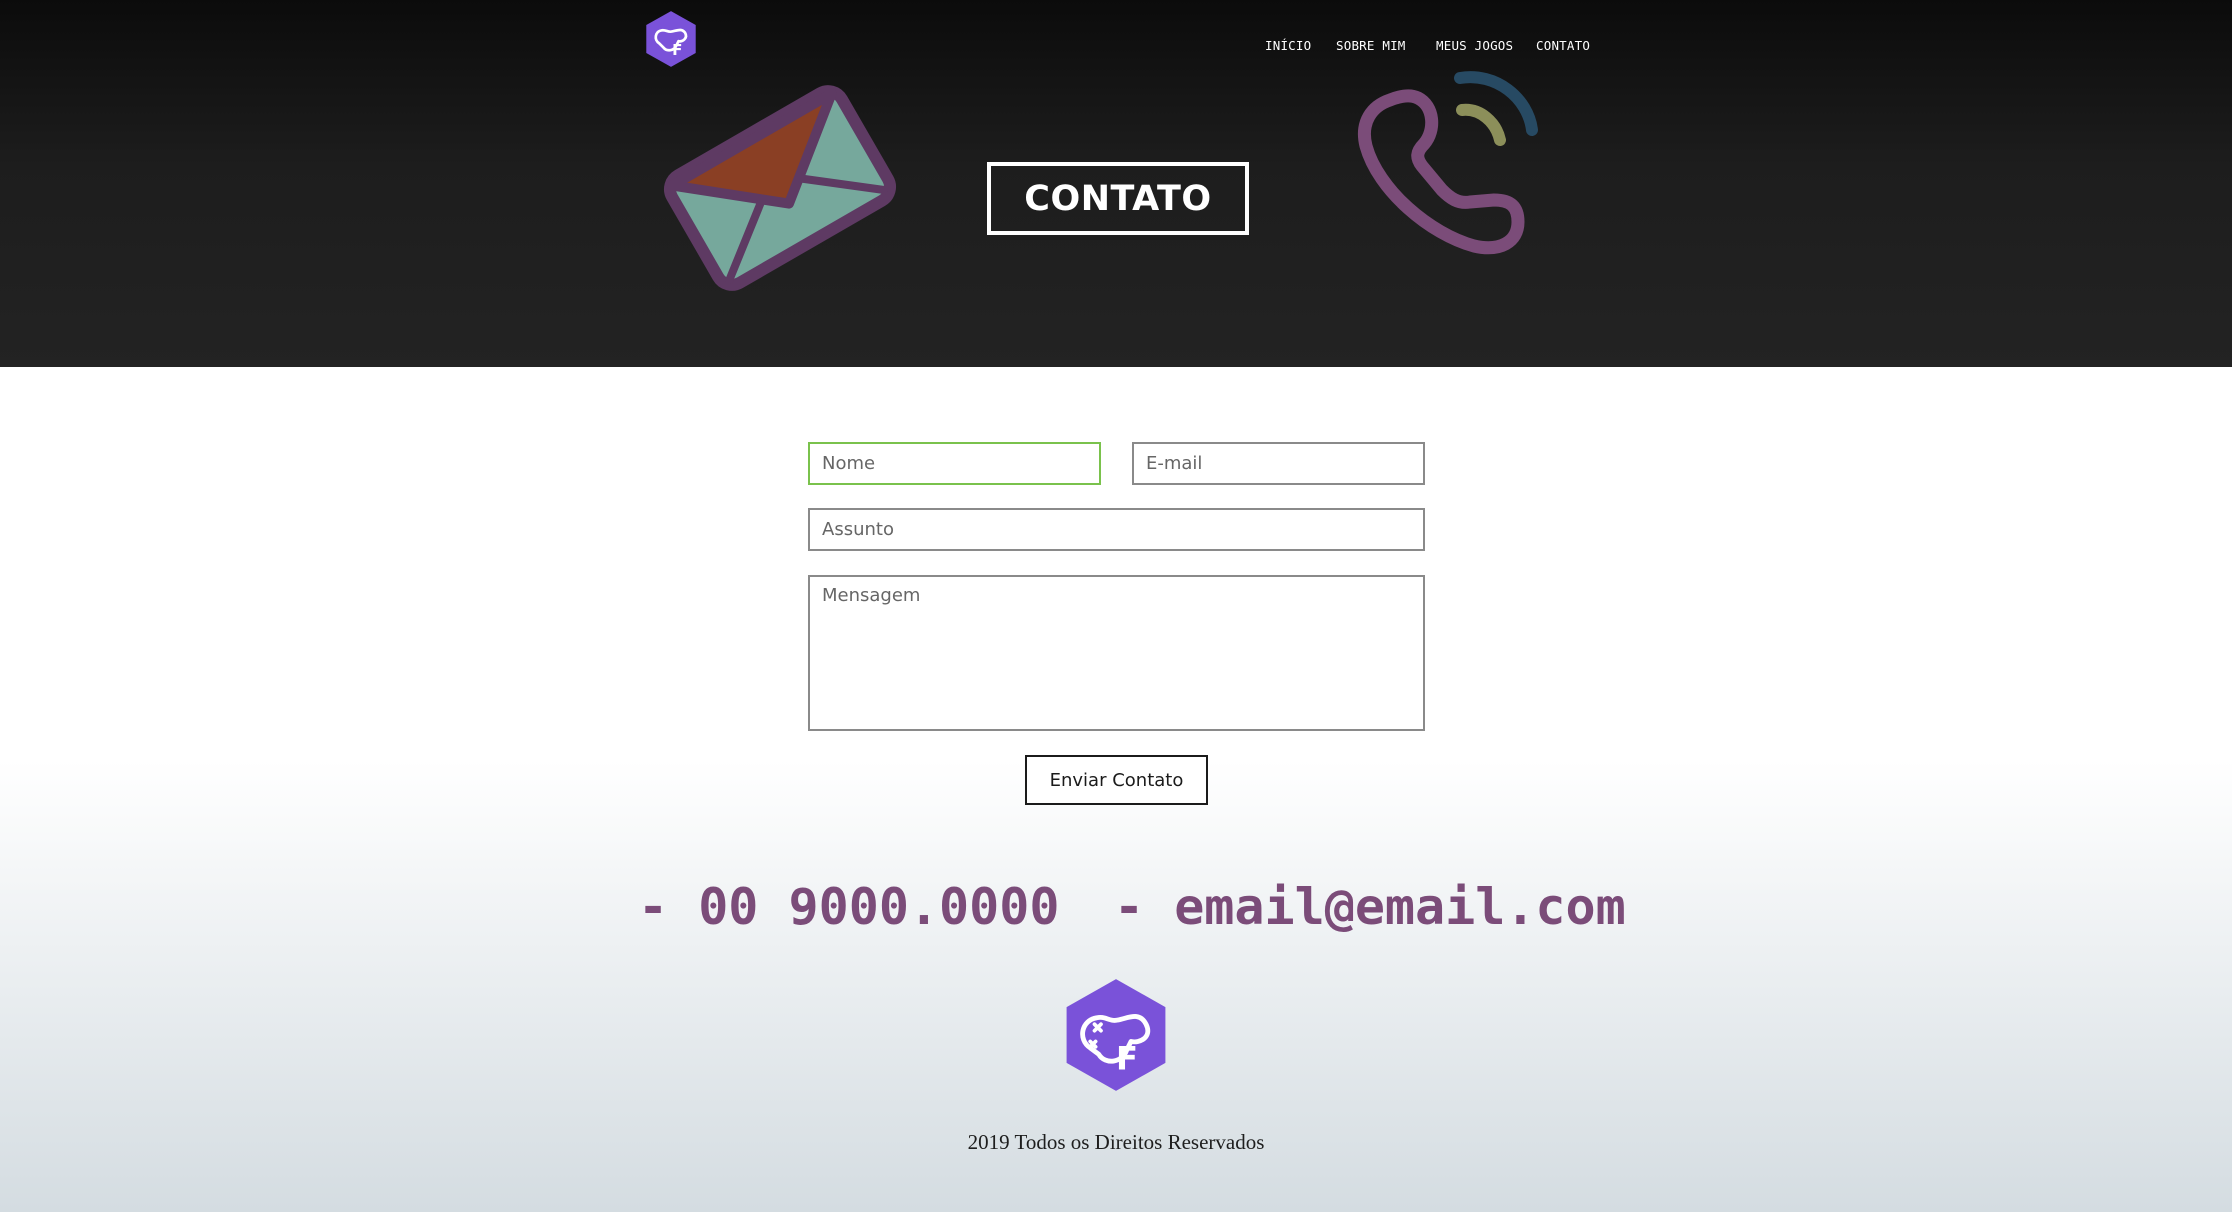 This screenshot has width=2232, height=1212. Describe the element at coordinates (780, 188) in the screenshot. I see `envelope-icon` at that location.